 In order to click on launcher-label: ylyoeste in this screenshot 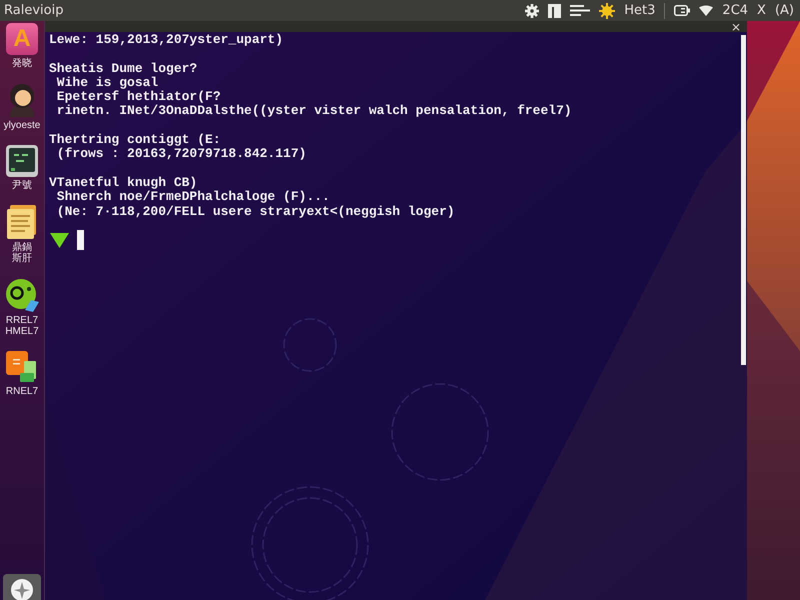, I will do `click(22, 125)`.